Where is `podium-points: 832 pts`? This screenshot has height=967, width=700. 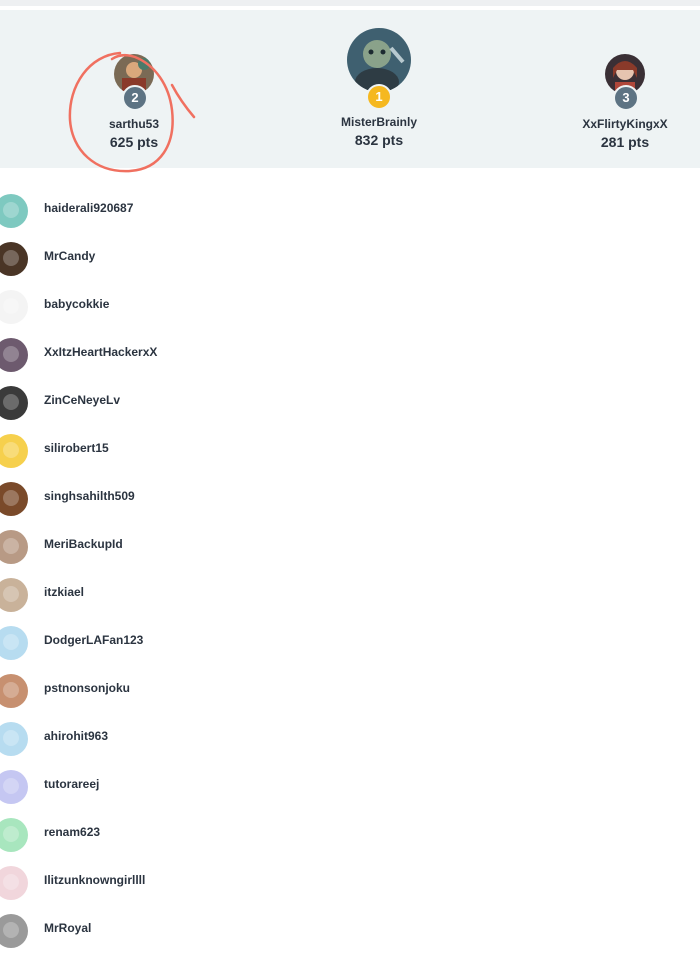
podium-points: 832 pts is located at coordinates (379, 140).